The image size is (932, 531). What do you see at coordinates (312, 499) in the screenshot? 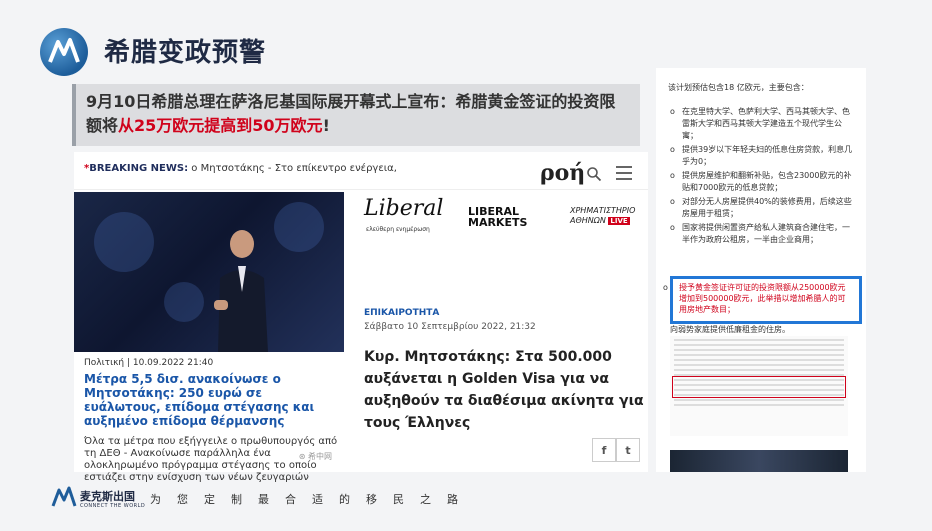
I see `footer-slogan: 为您定制最合适的移民之路` at bounding box center [312, 499].